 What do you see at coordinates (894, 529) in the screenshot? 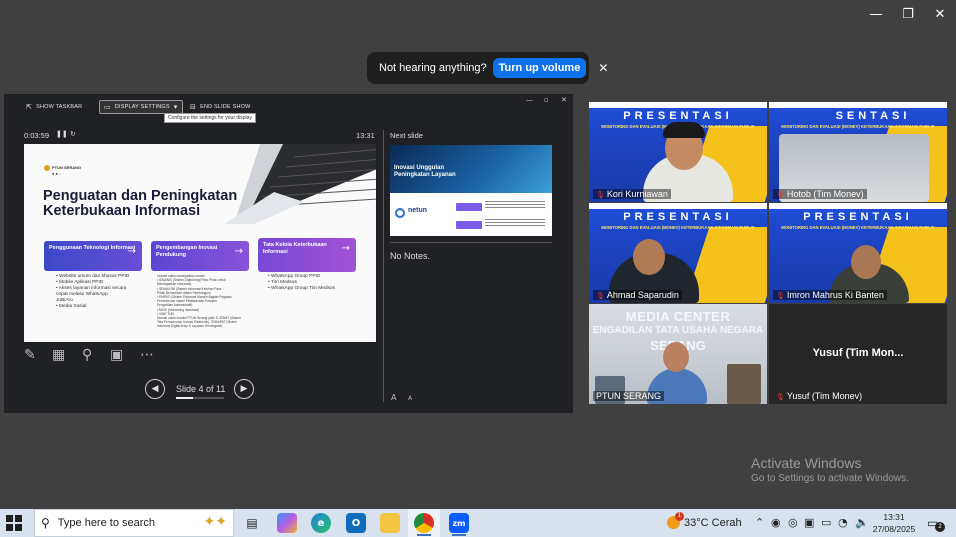
I see `taskbar-date: 27/08/2025` at bounding box center [894, 529].